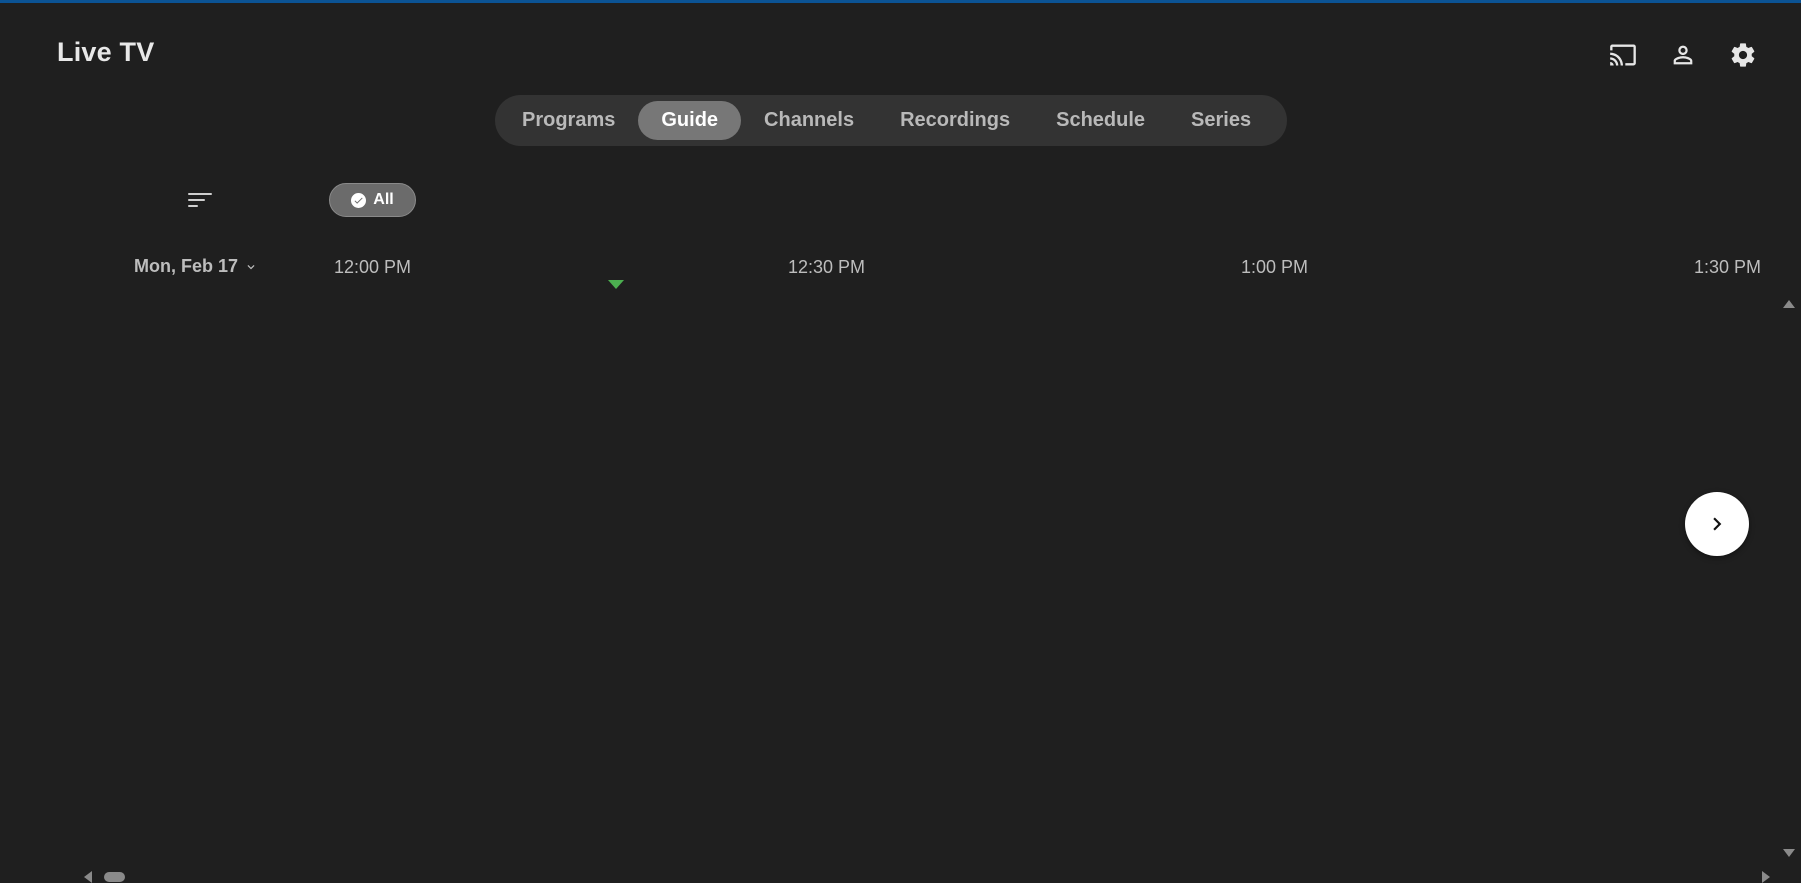 The width and height of the screenshot is (1801, 883). I want to click on scroll-right-arrow, so click(1766, 877).